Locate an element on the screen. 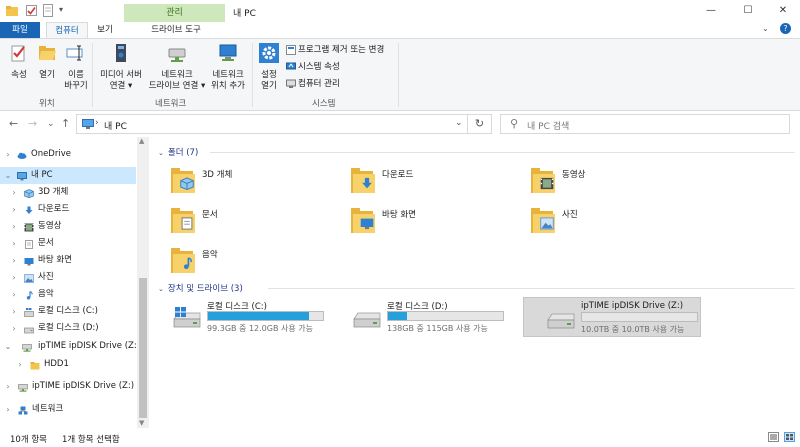  open-settings-button: 설정 열기 is located at coordinates (269, 67).